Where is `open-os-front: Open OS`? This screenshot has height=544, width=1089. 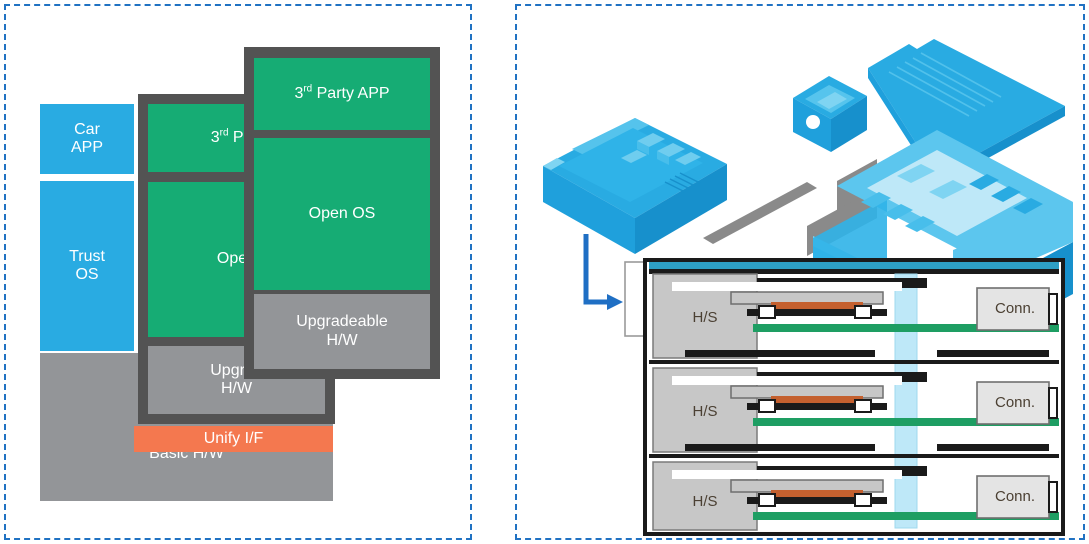 open-os-front: Open OS is located at coordinates (342, 214).